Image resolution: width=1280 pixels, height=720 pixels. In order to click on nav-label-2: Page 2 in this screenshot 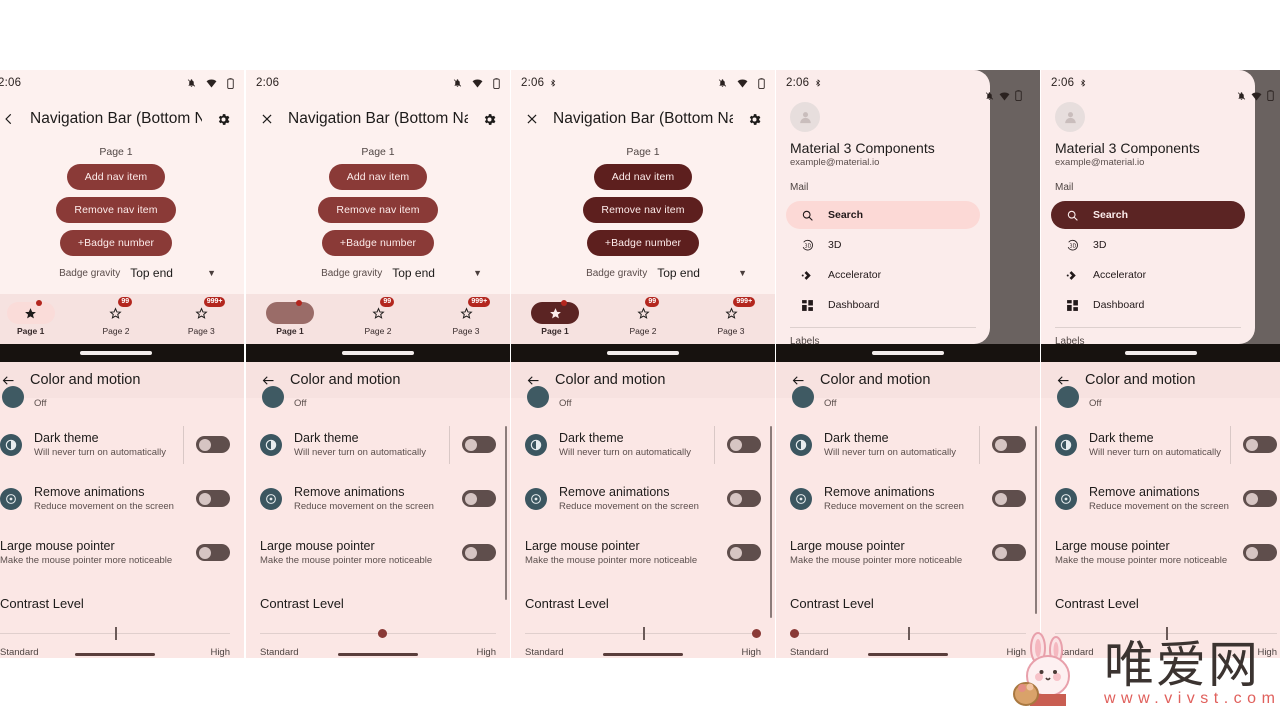, I will do `click(116, 331)`.